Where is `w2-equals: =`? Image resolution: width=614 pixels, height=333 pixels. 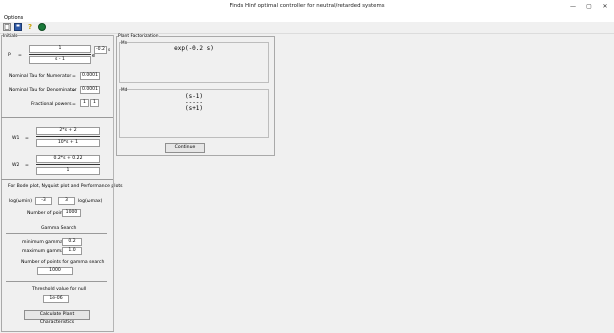 w2-equals: = is located at coordinates (27, 165).